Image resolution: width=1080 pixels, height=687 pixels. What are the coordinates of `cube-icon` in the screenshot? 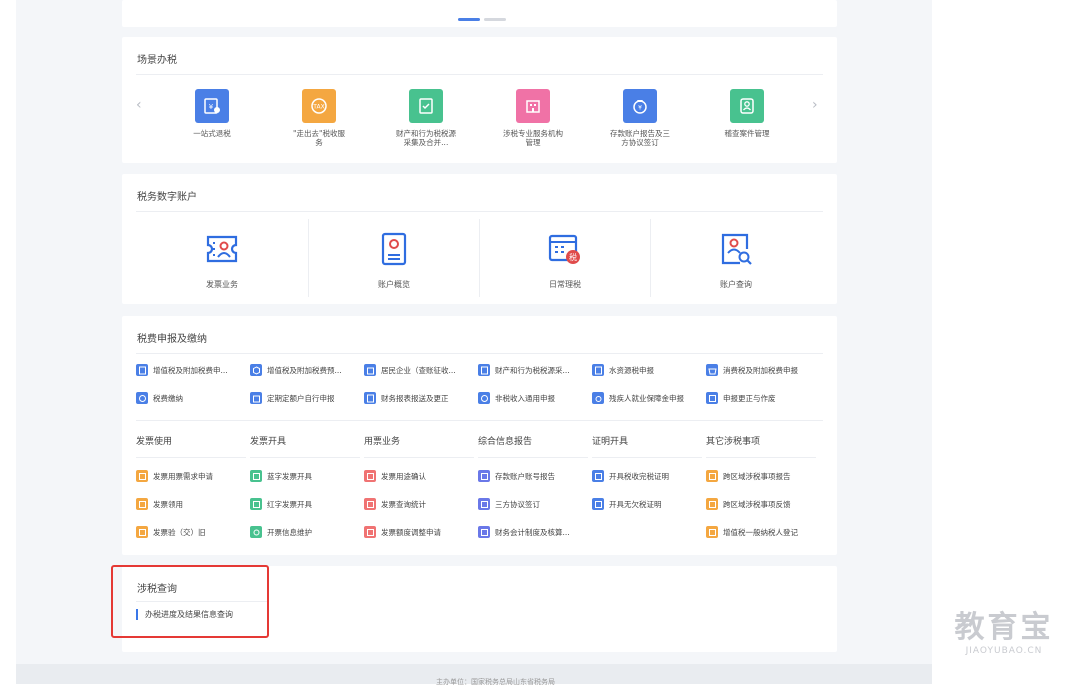 It's located at (256, 370).